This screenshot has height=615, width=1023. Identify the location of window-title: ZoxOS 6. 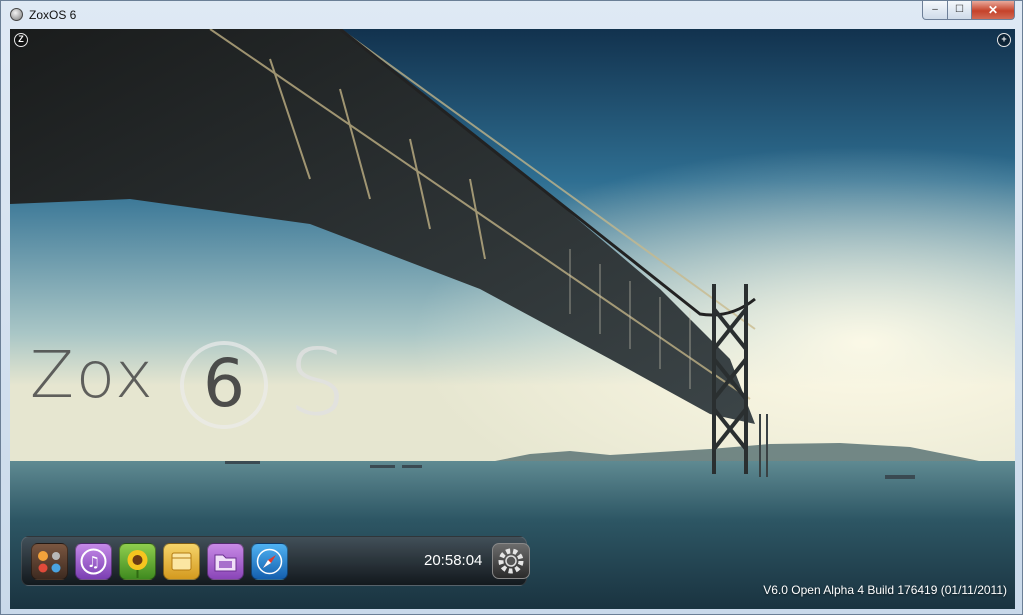
(53, 15).